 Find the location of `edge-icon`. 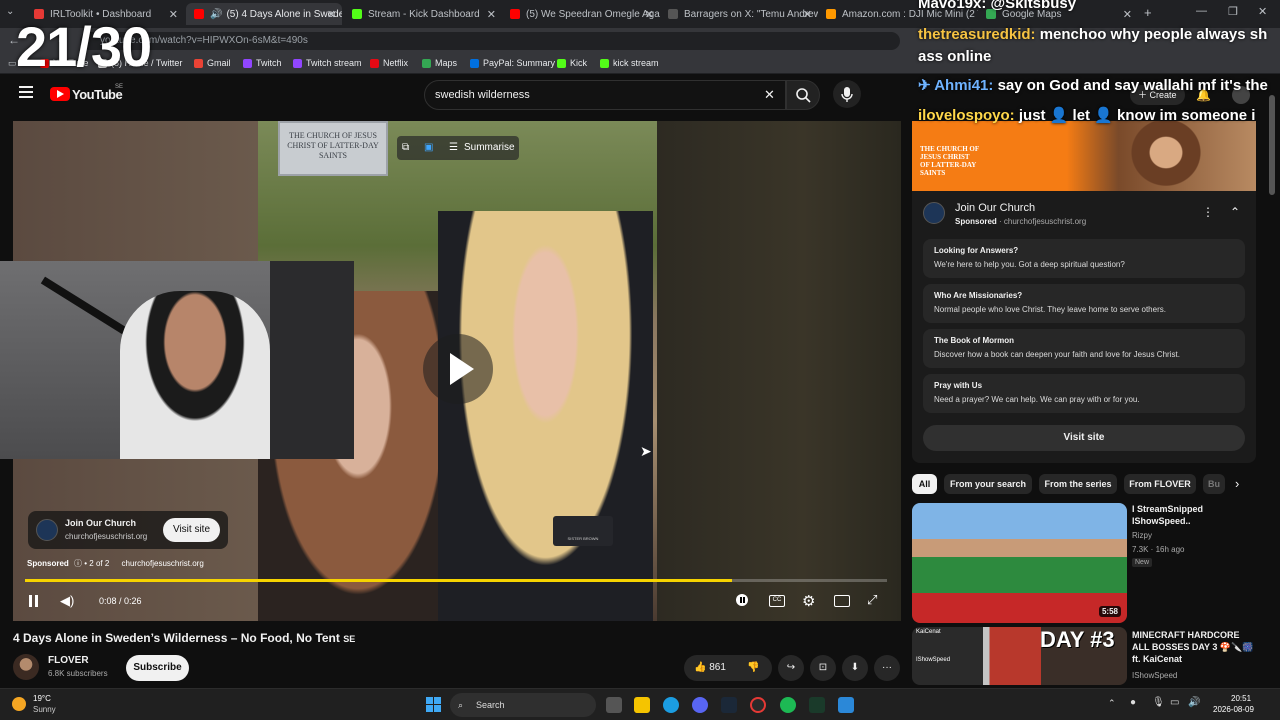

edge-icon is located at coordinates (671, 705).